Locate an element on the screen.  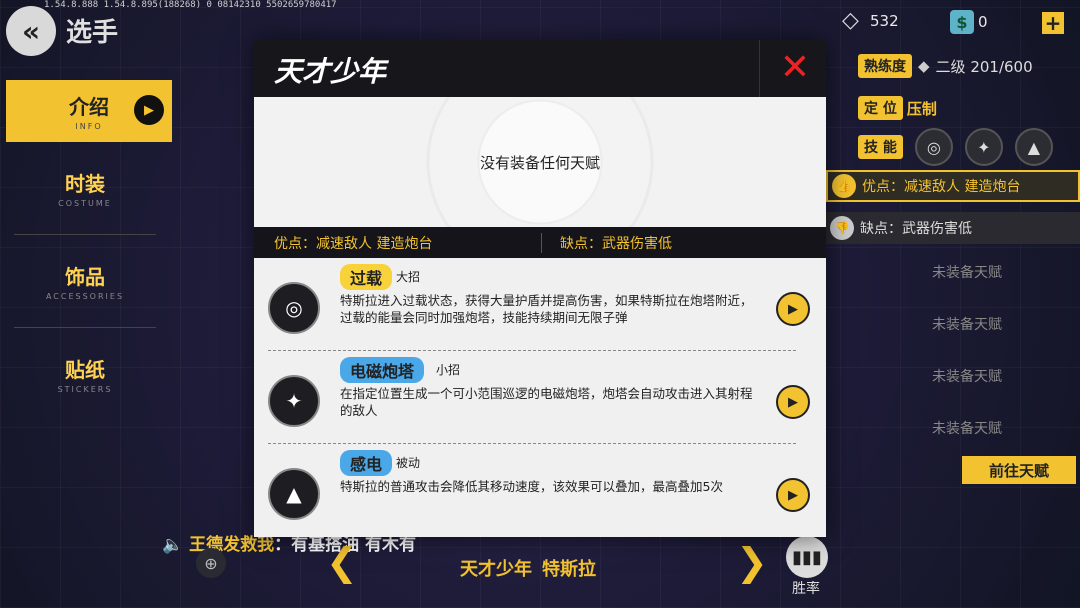
pro-bar: 👍 优点：减速敌人 建造炮台 is located at coordinates (953, 186).